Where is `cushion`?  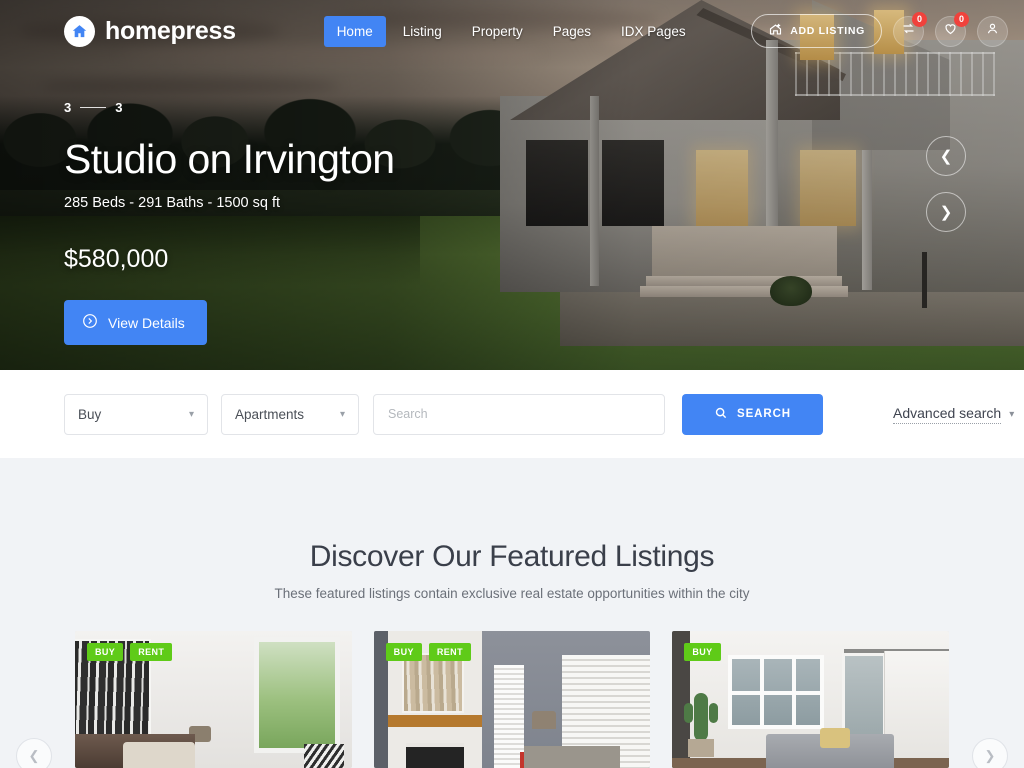 cushion is located at coordinates (159, 755).